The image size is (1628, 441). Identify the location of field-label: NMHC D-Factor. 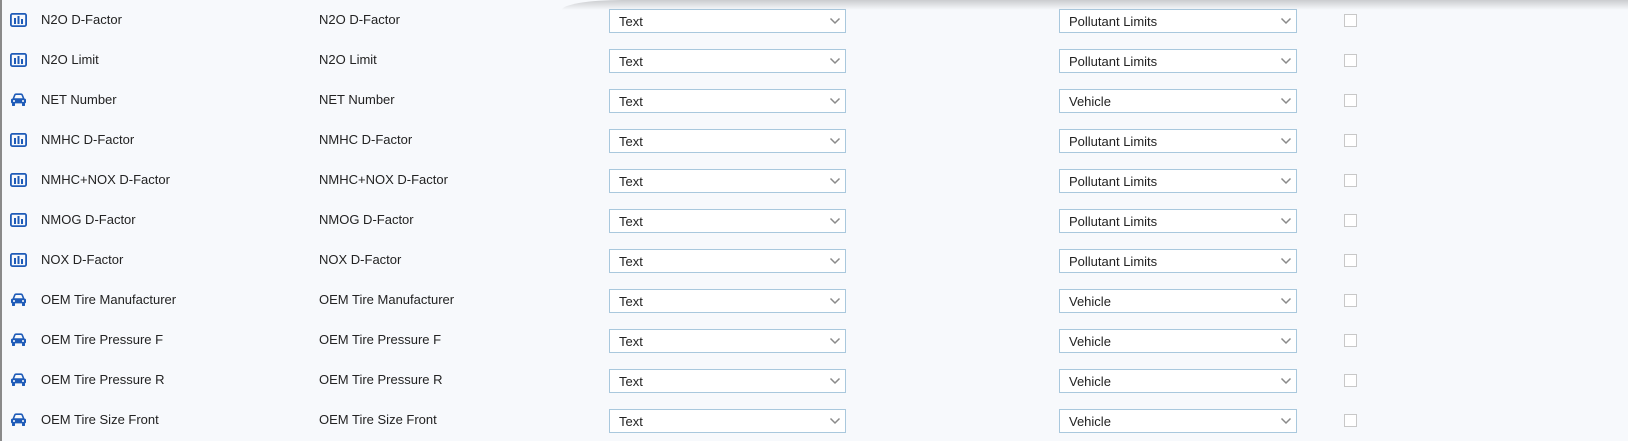
(366, 139).